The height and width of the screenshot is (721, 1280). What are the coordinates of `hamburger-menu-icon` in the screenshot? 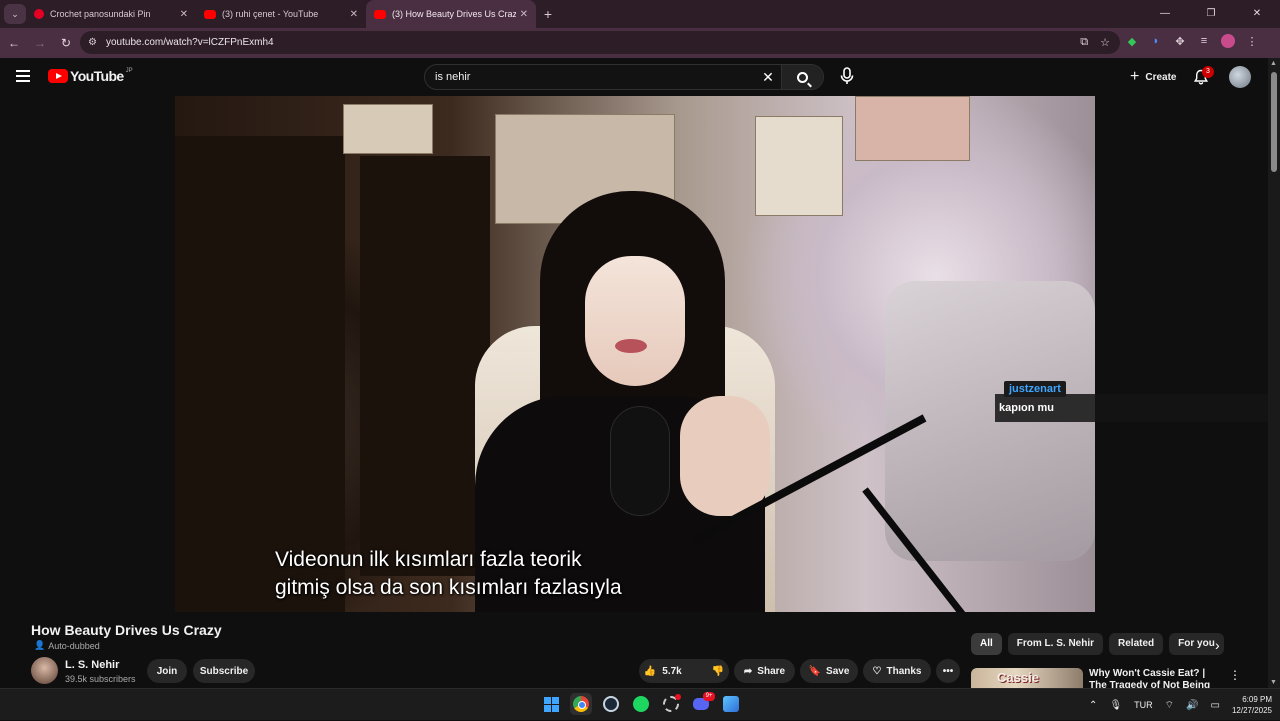 It's located at (23, 76).